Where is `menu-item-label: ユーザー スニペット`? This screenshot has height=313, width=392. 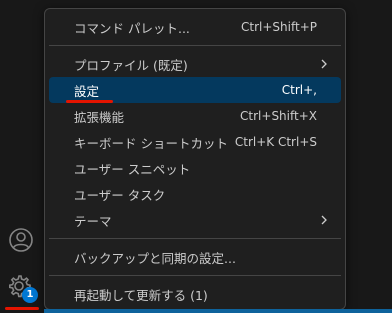 menu-item-label: ユーザー スニペット is located at coordinates (132, 169).